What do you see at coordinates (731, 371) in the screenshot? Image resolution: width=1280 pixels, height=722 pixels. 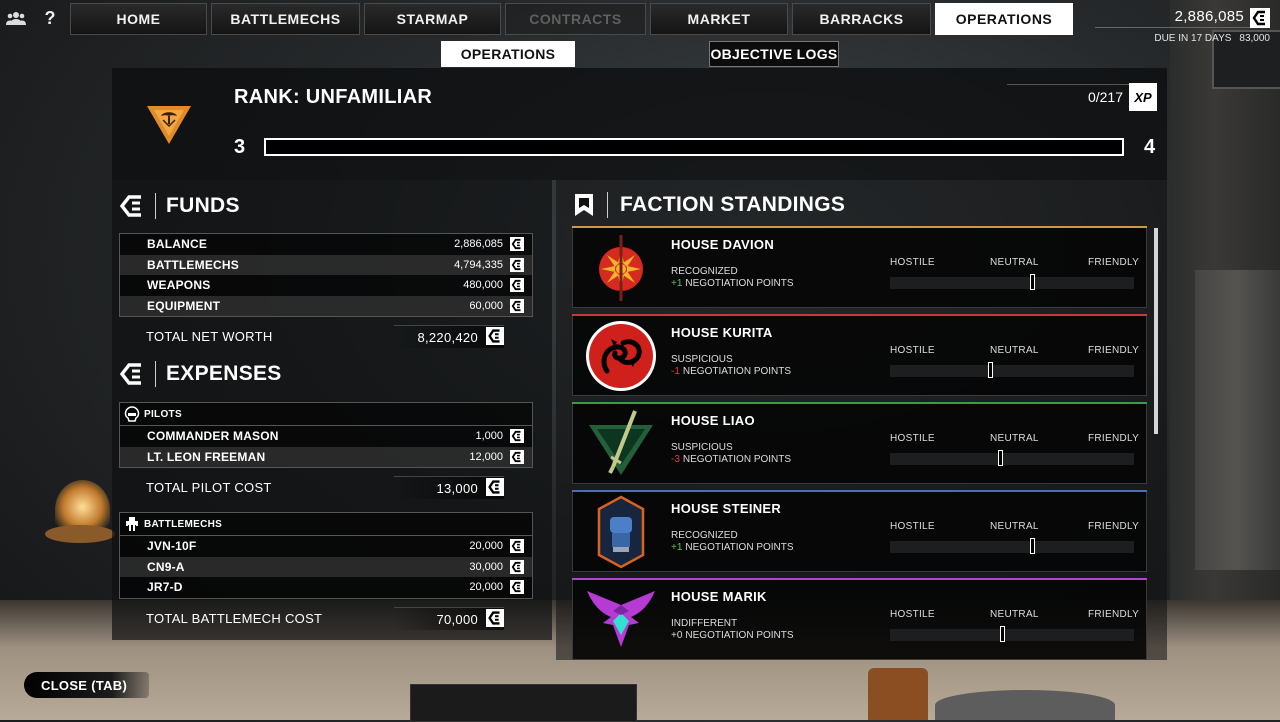 I see `negotiation-points: -1 NEGOTIATION POINTS` at bounding box center [731, 371].